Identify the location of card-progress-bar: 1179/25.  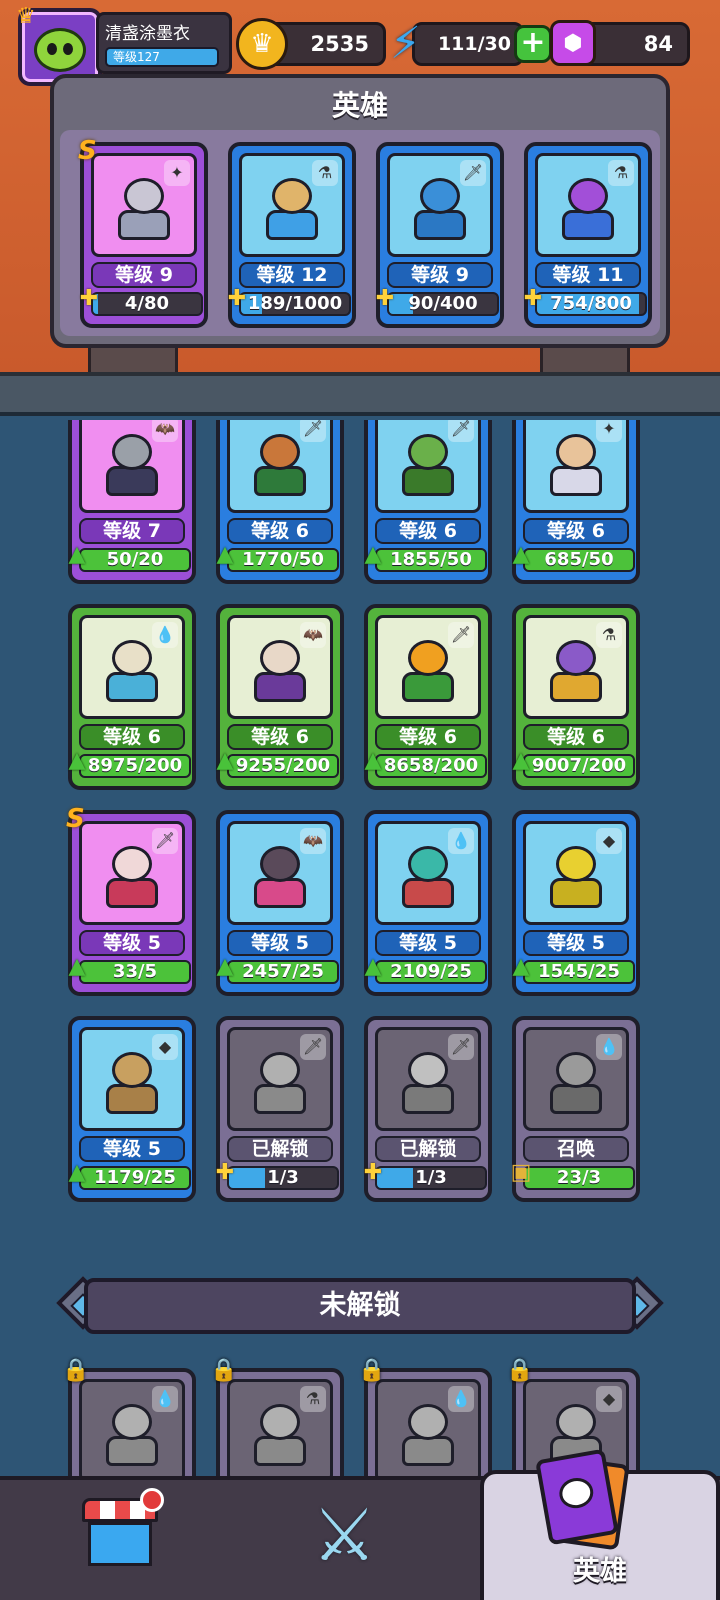
(135, 1178).